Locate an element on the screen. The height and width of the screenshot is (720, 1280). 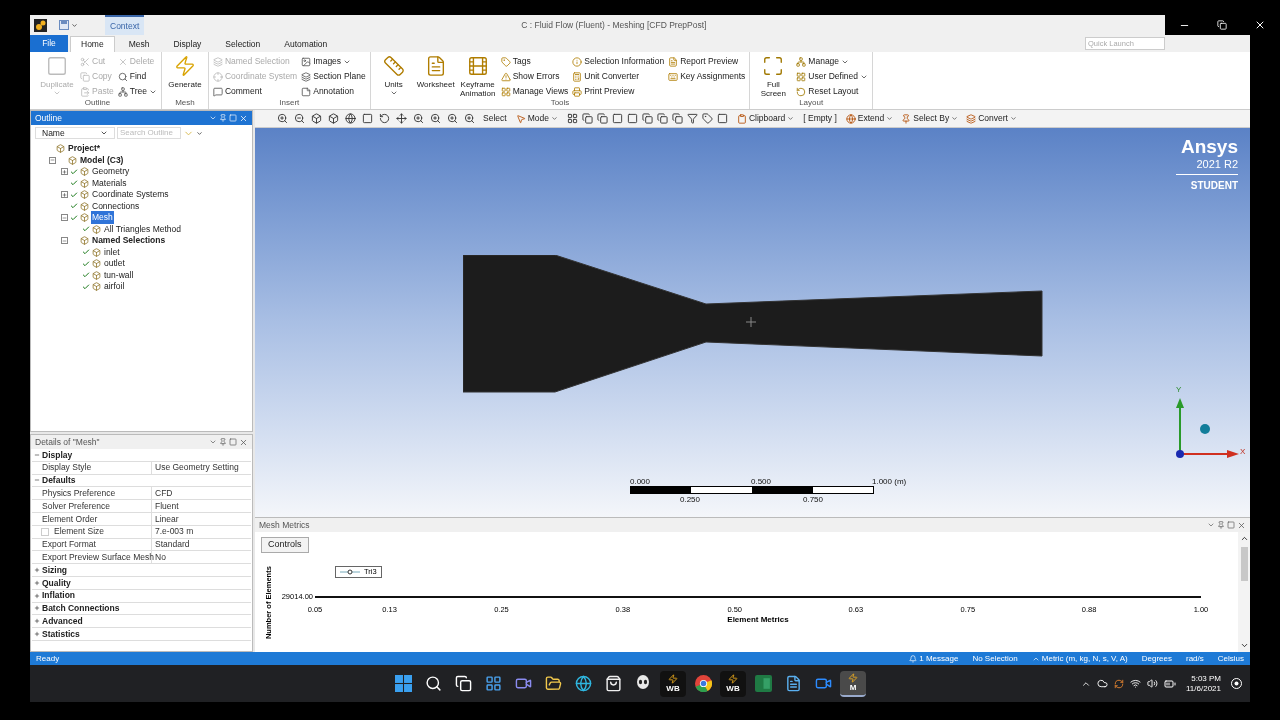
tree-item: Geometry is located at coordinates (111, 172).